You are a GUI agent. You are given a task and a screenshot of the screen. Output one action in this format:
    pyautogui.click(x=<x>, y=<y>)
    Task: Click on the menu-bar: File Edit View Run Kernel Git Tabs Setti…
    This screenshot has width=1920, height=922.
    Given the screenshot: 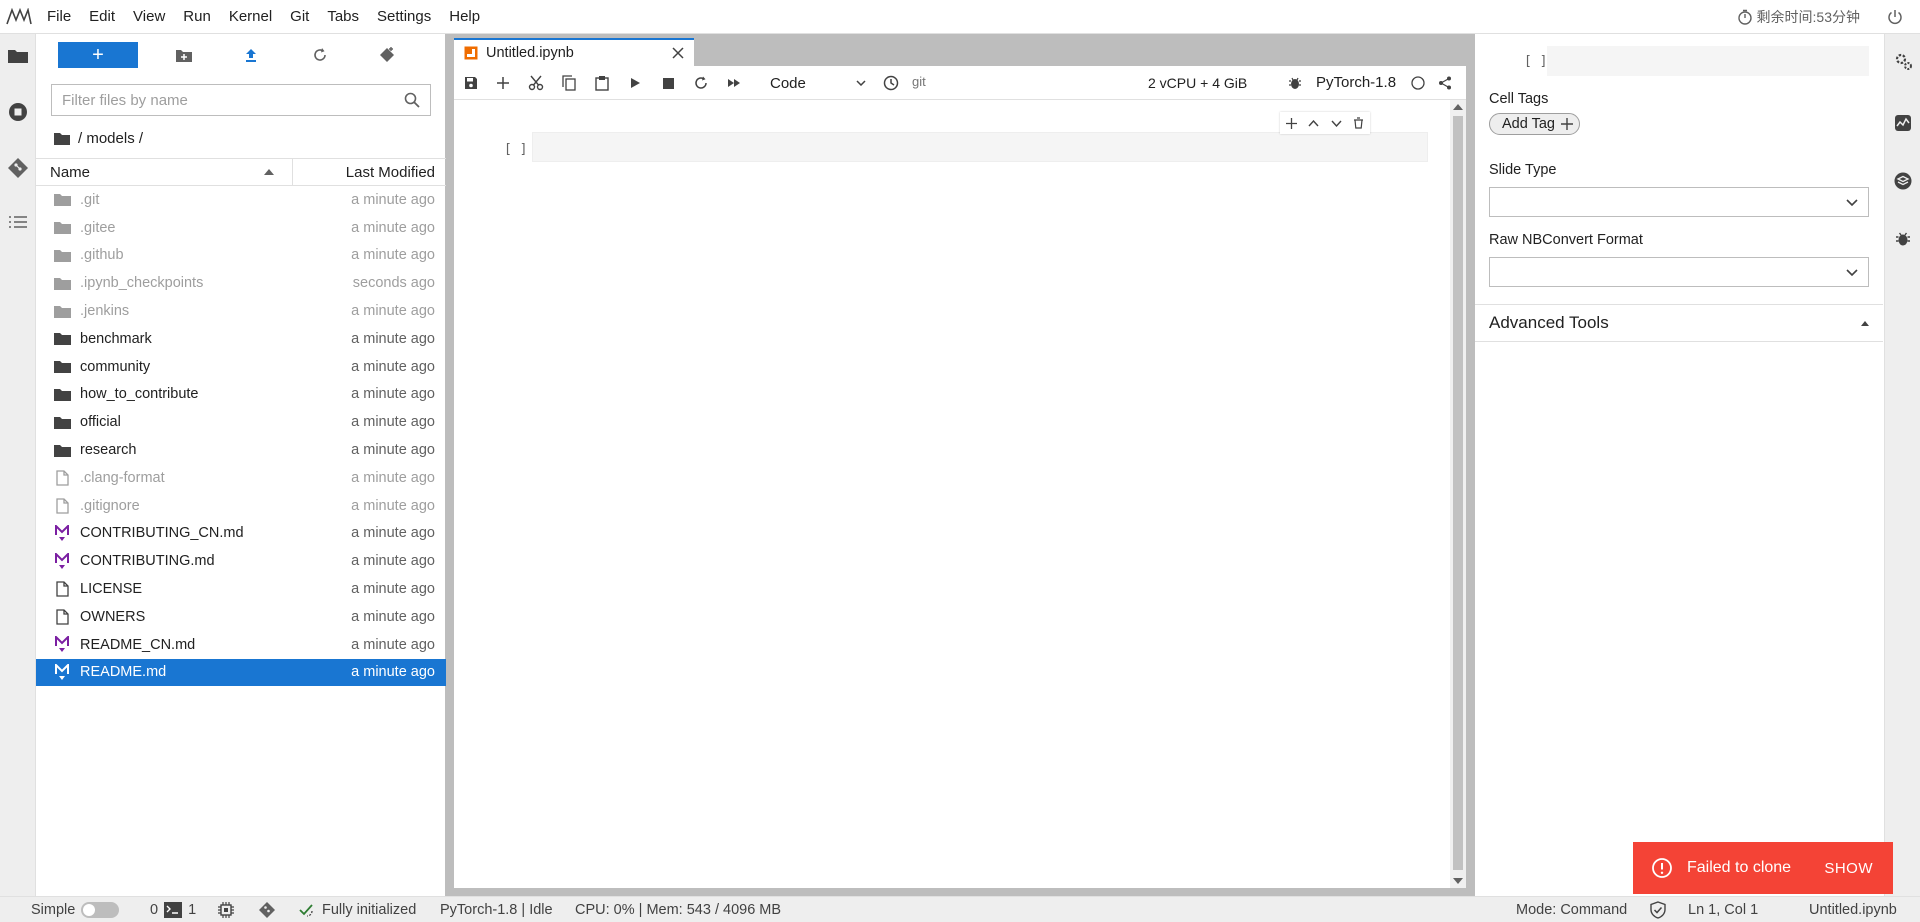 What is the action you would take?
    pyautogui.click(x=960, y=17)
    